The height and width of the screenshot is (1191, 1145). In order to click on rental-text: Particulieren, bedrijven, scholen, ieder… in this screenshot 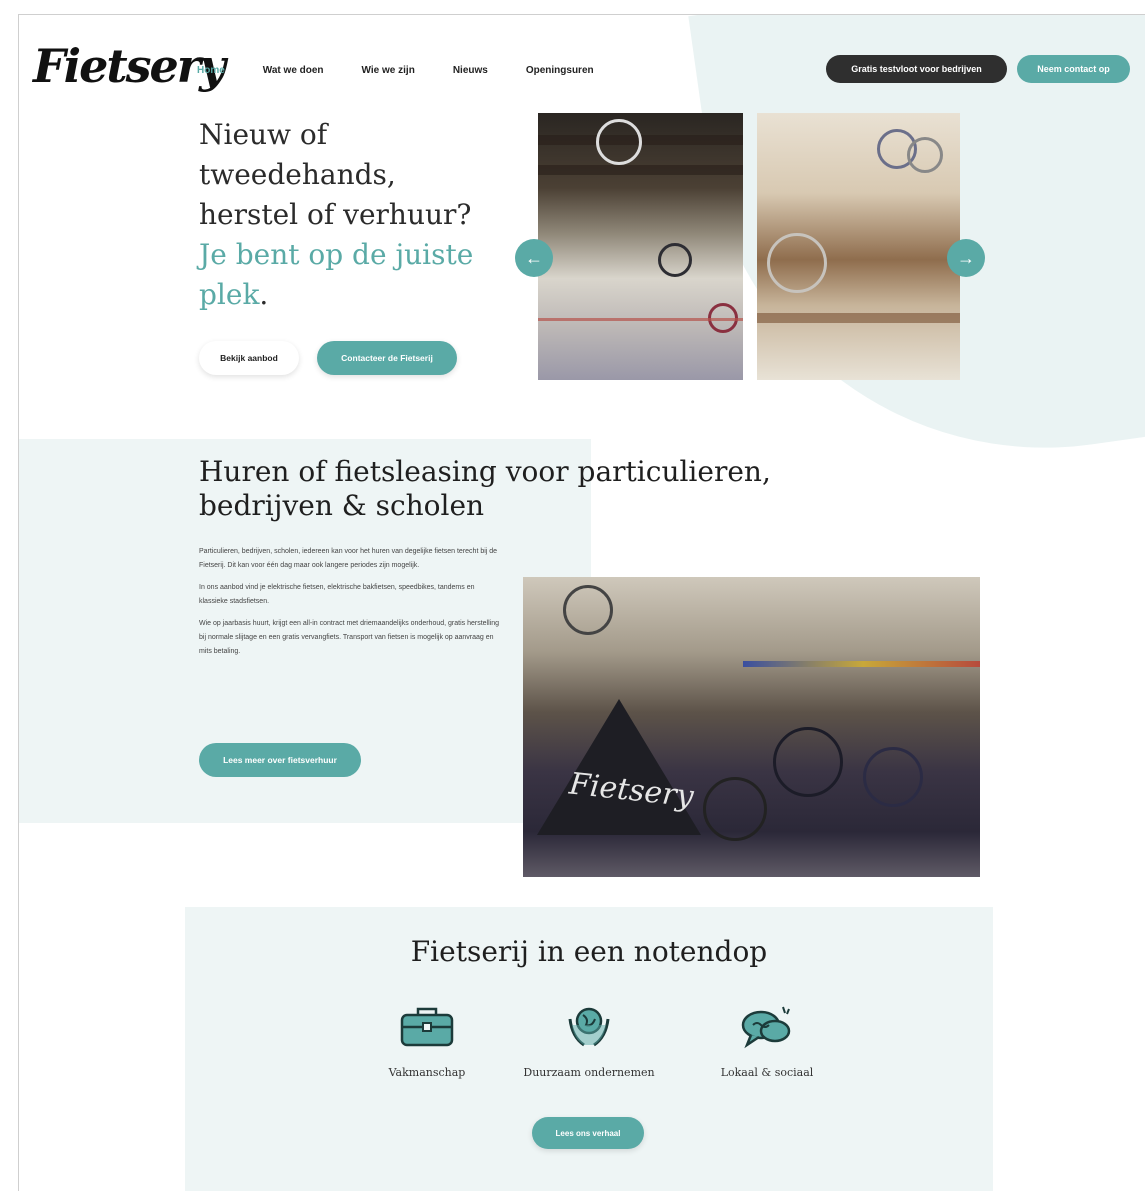, I will do `click(349, 606)`.